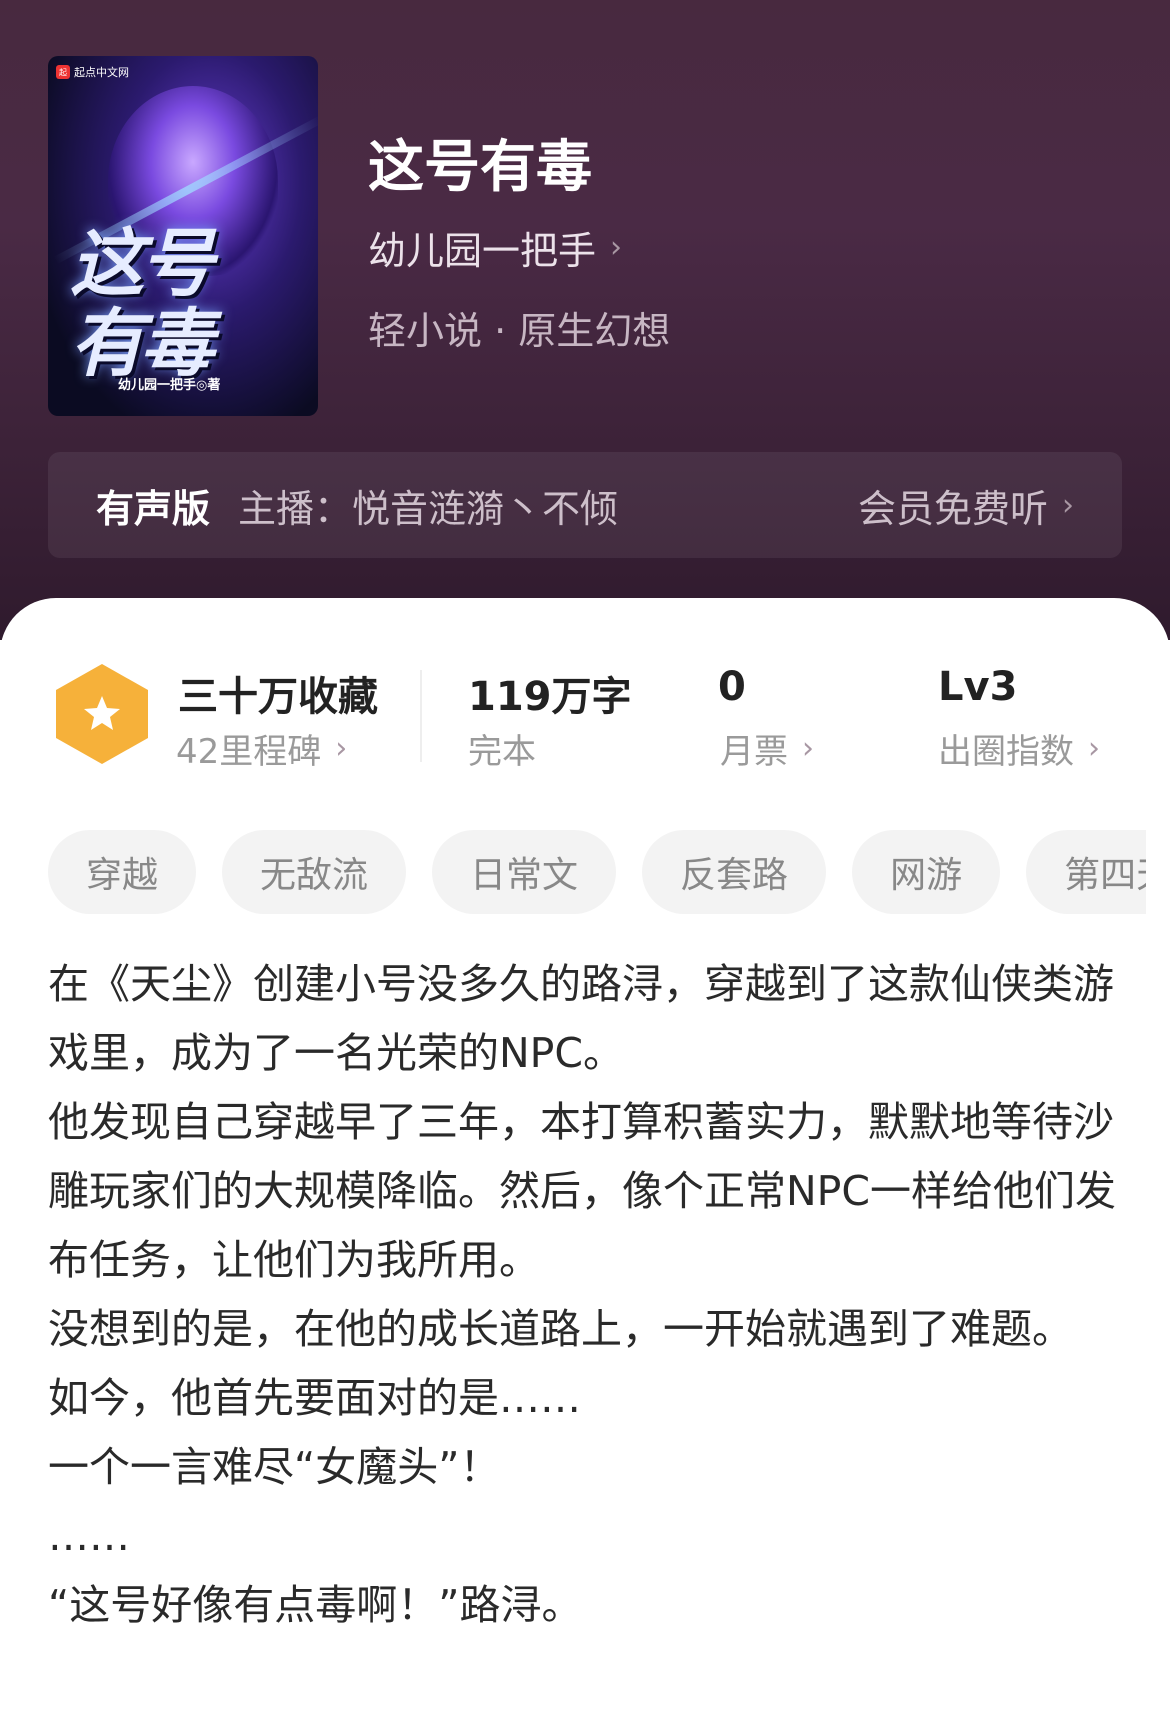  What do you see at coordinates (480, 167) in the screenshot?
I see `book-title: 这号有毒` at bounding box center [480, 167].